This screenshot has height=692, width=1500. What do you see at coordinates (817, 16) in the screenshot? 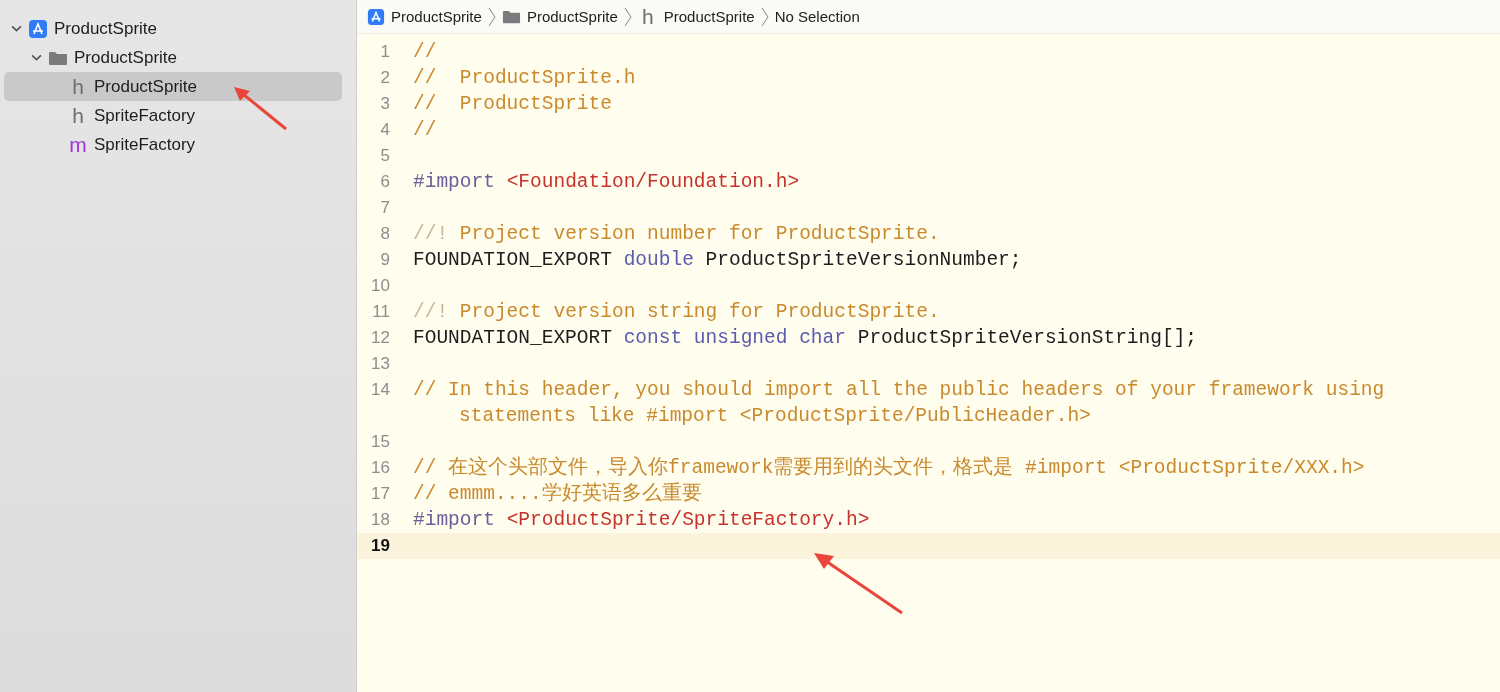
I see `breadcrumb-item: No Selection` at bounding box center [817, 16].